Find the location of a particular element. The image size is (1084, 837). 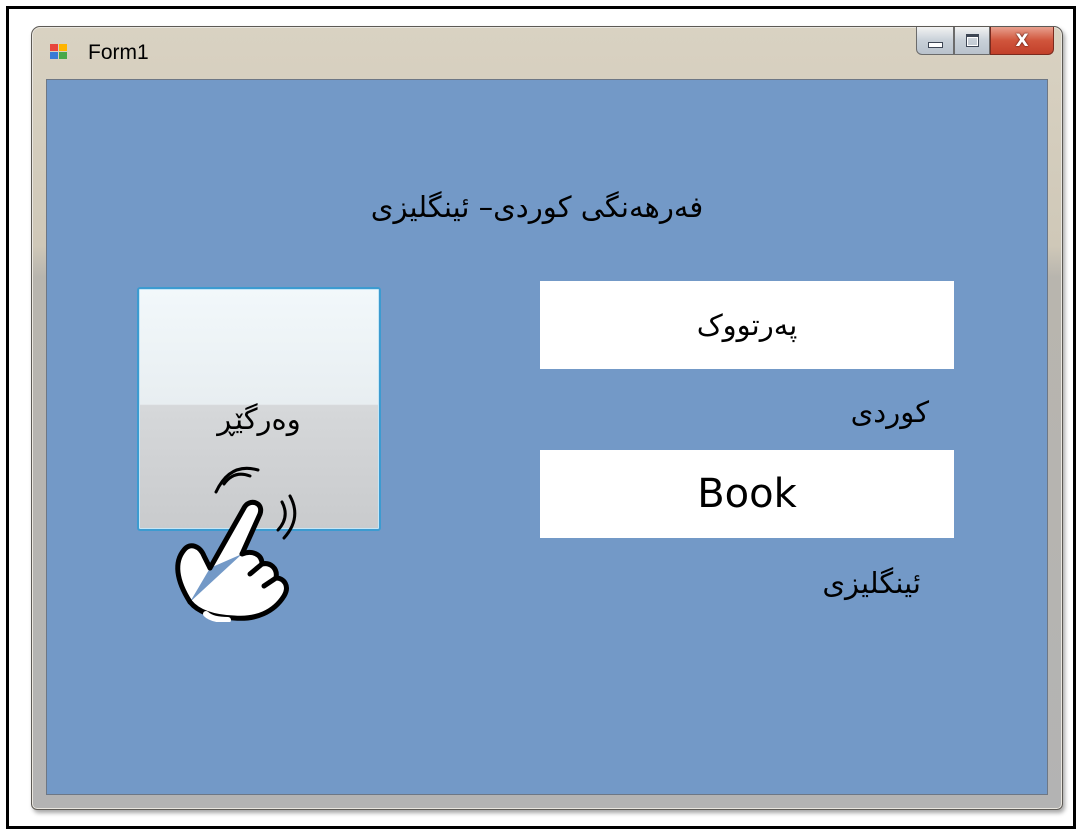

close-button: X is located at coordinates (1022, 41).